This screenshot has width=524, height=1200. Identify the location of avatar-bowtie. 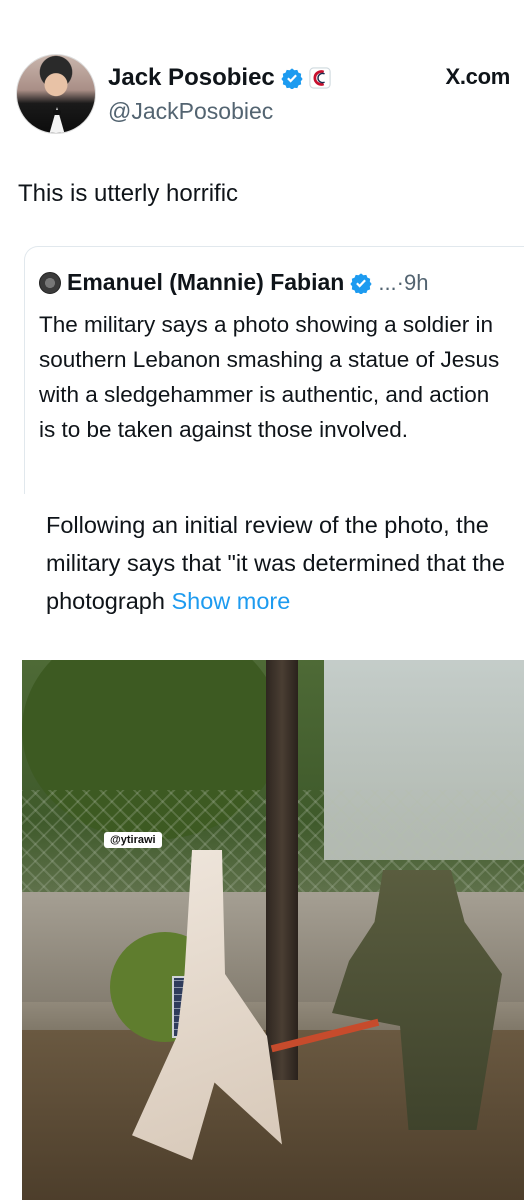
(57, 112).